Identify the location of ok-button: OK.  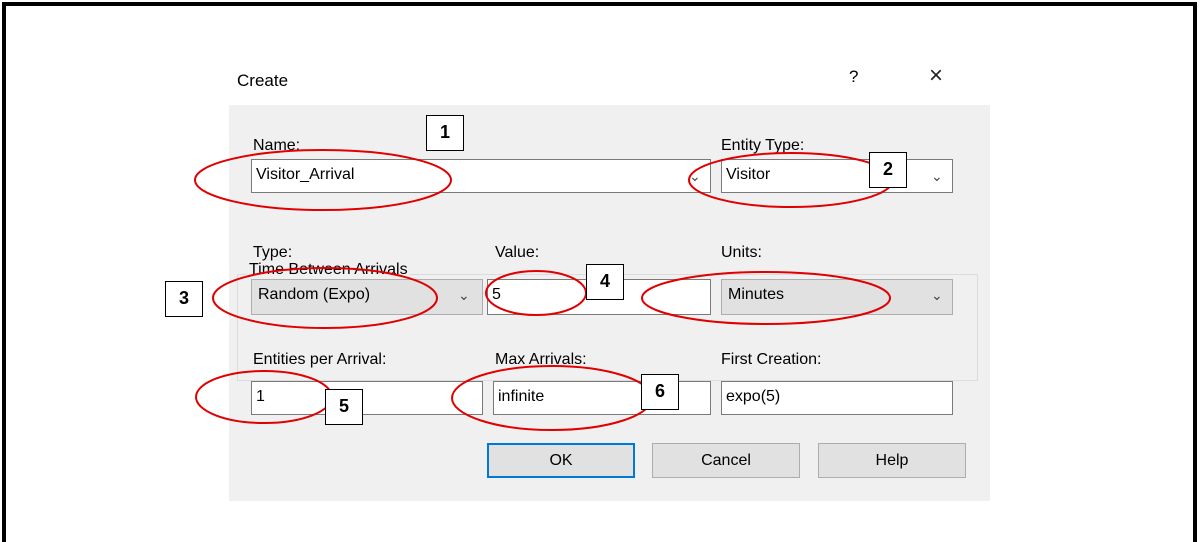
(561, 460).